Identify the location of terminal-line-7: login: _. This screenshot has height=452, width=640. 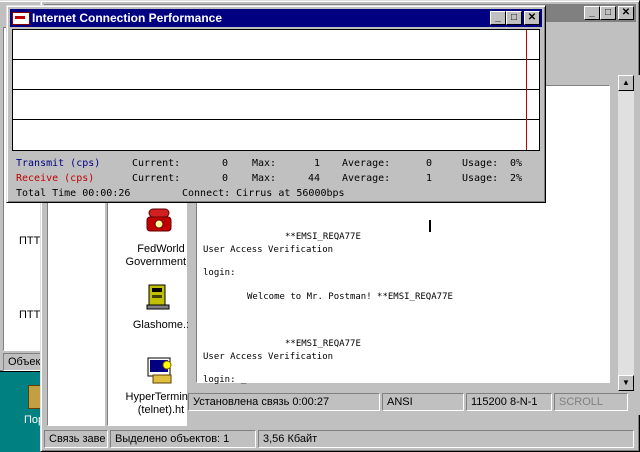
(225, 380).